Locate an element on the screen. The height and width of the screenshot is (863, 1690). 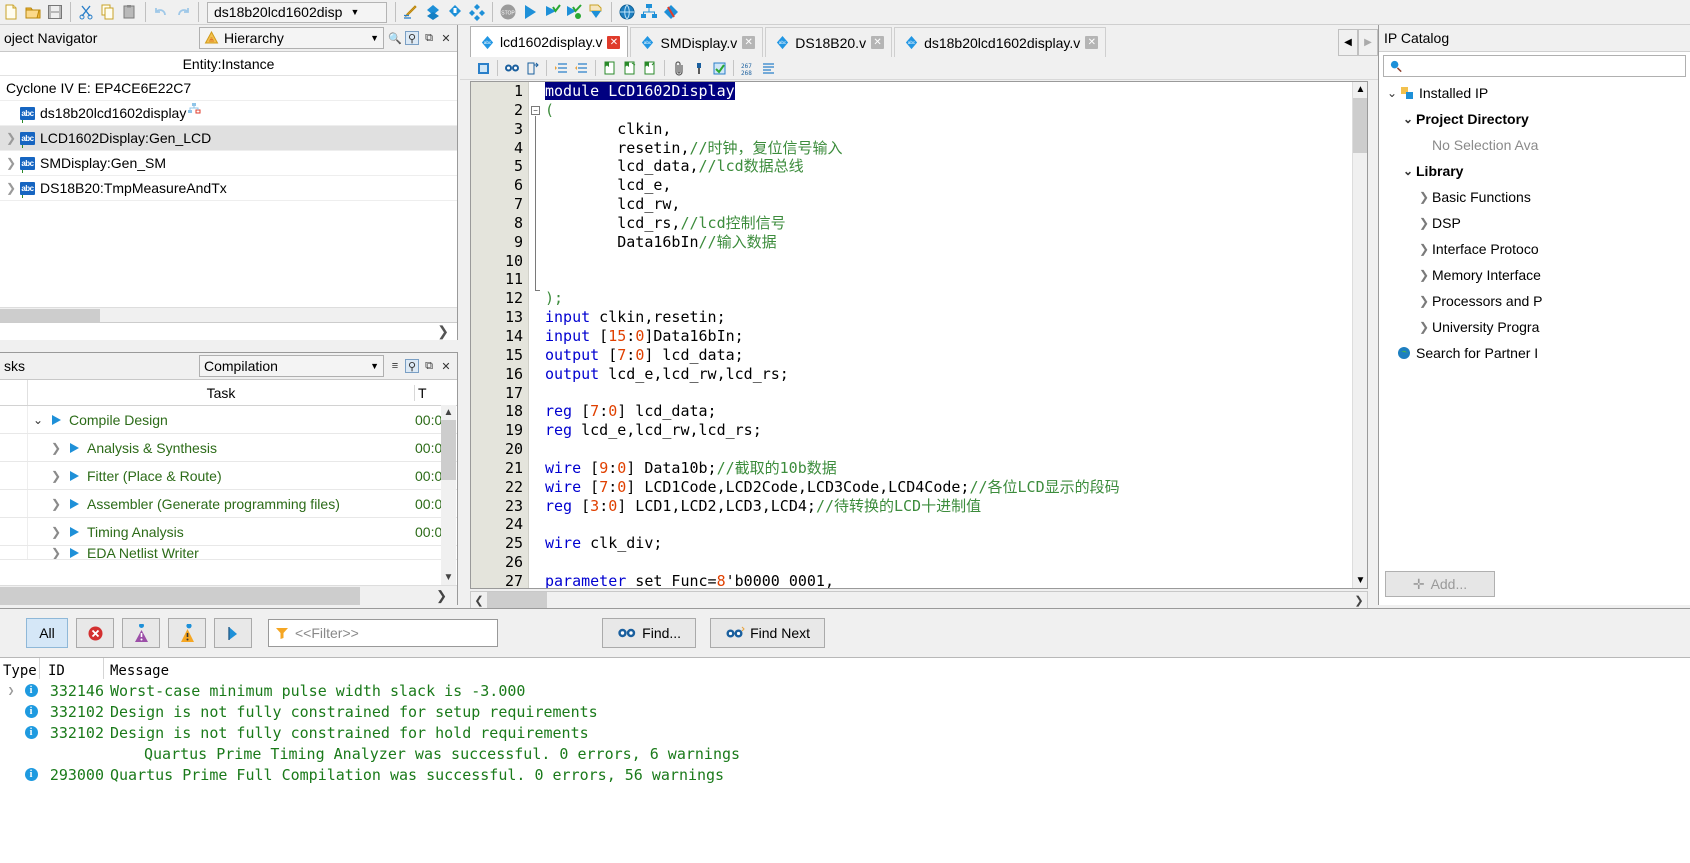
paint-icon is located at coordinates (699, 68).